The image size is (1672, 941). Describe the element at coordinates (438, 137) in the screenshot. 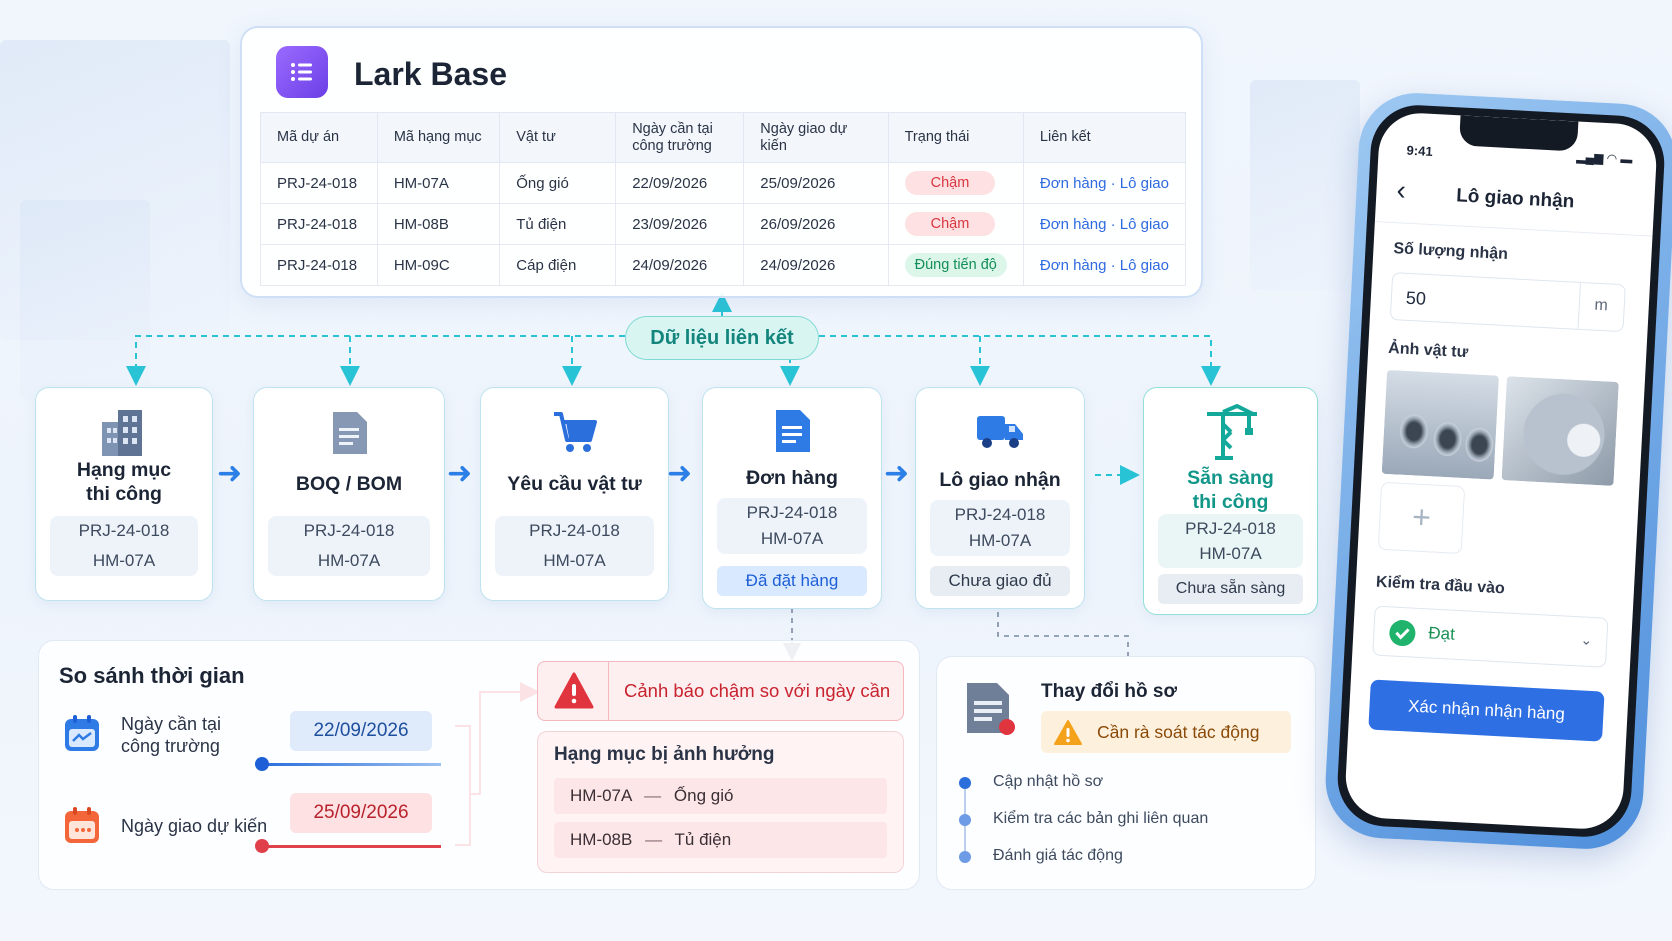

I see `column-header: Mã hạng mục` at that location.